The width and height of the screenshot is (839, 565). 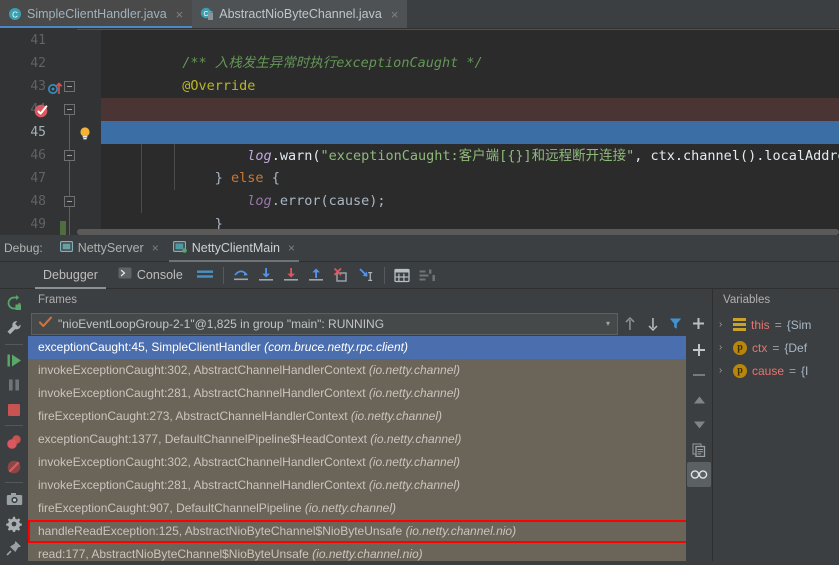 What do you see at coordinates (38, 201) in the screenshot?
I see `line-number: 48` at bounding box center [38, 201].